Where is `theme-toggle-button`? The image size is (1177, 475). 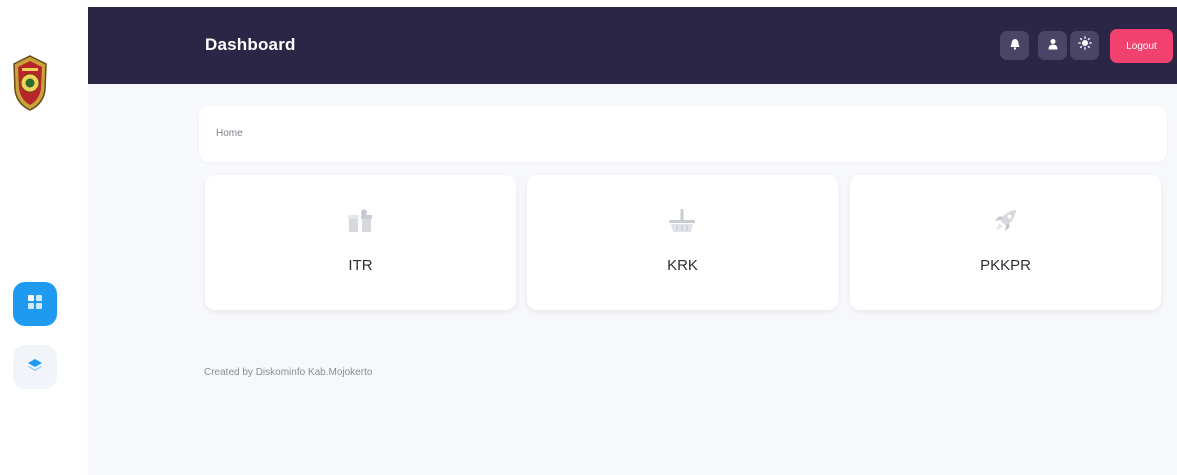
theme-toggle-button is located at coordinates (1084, 45).